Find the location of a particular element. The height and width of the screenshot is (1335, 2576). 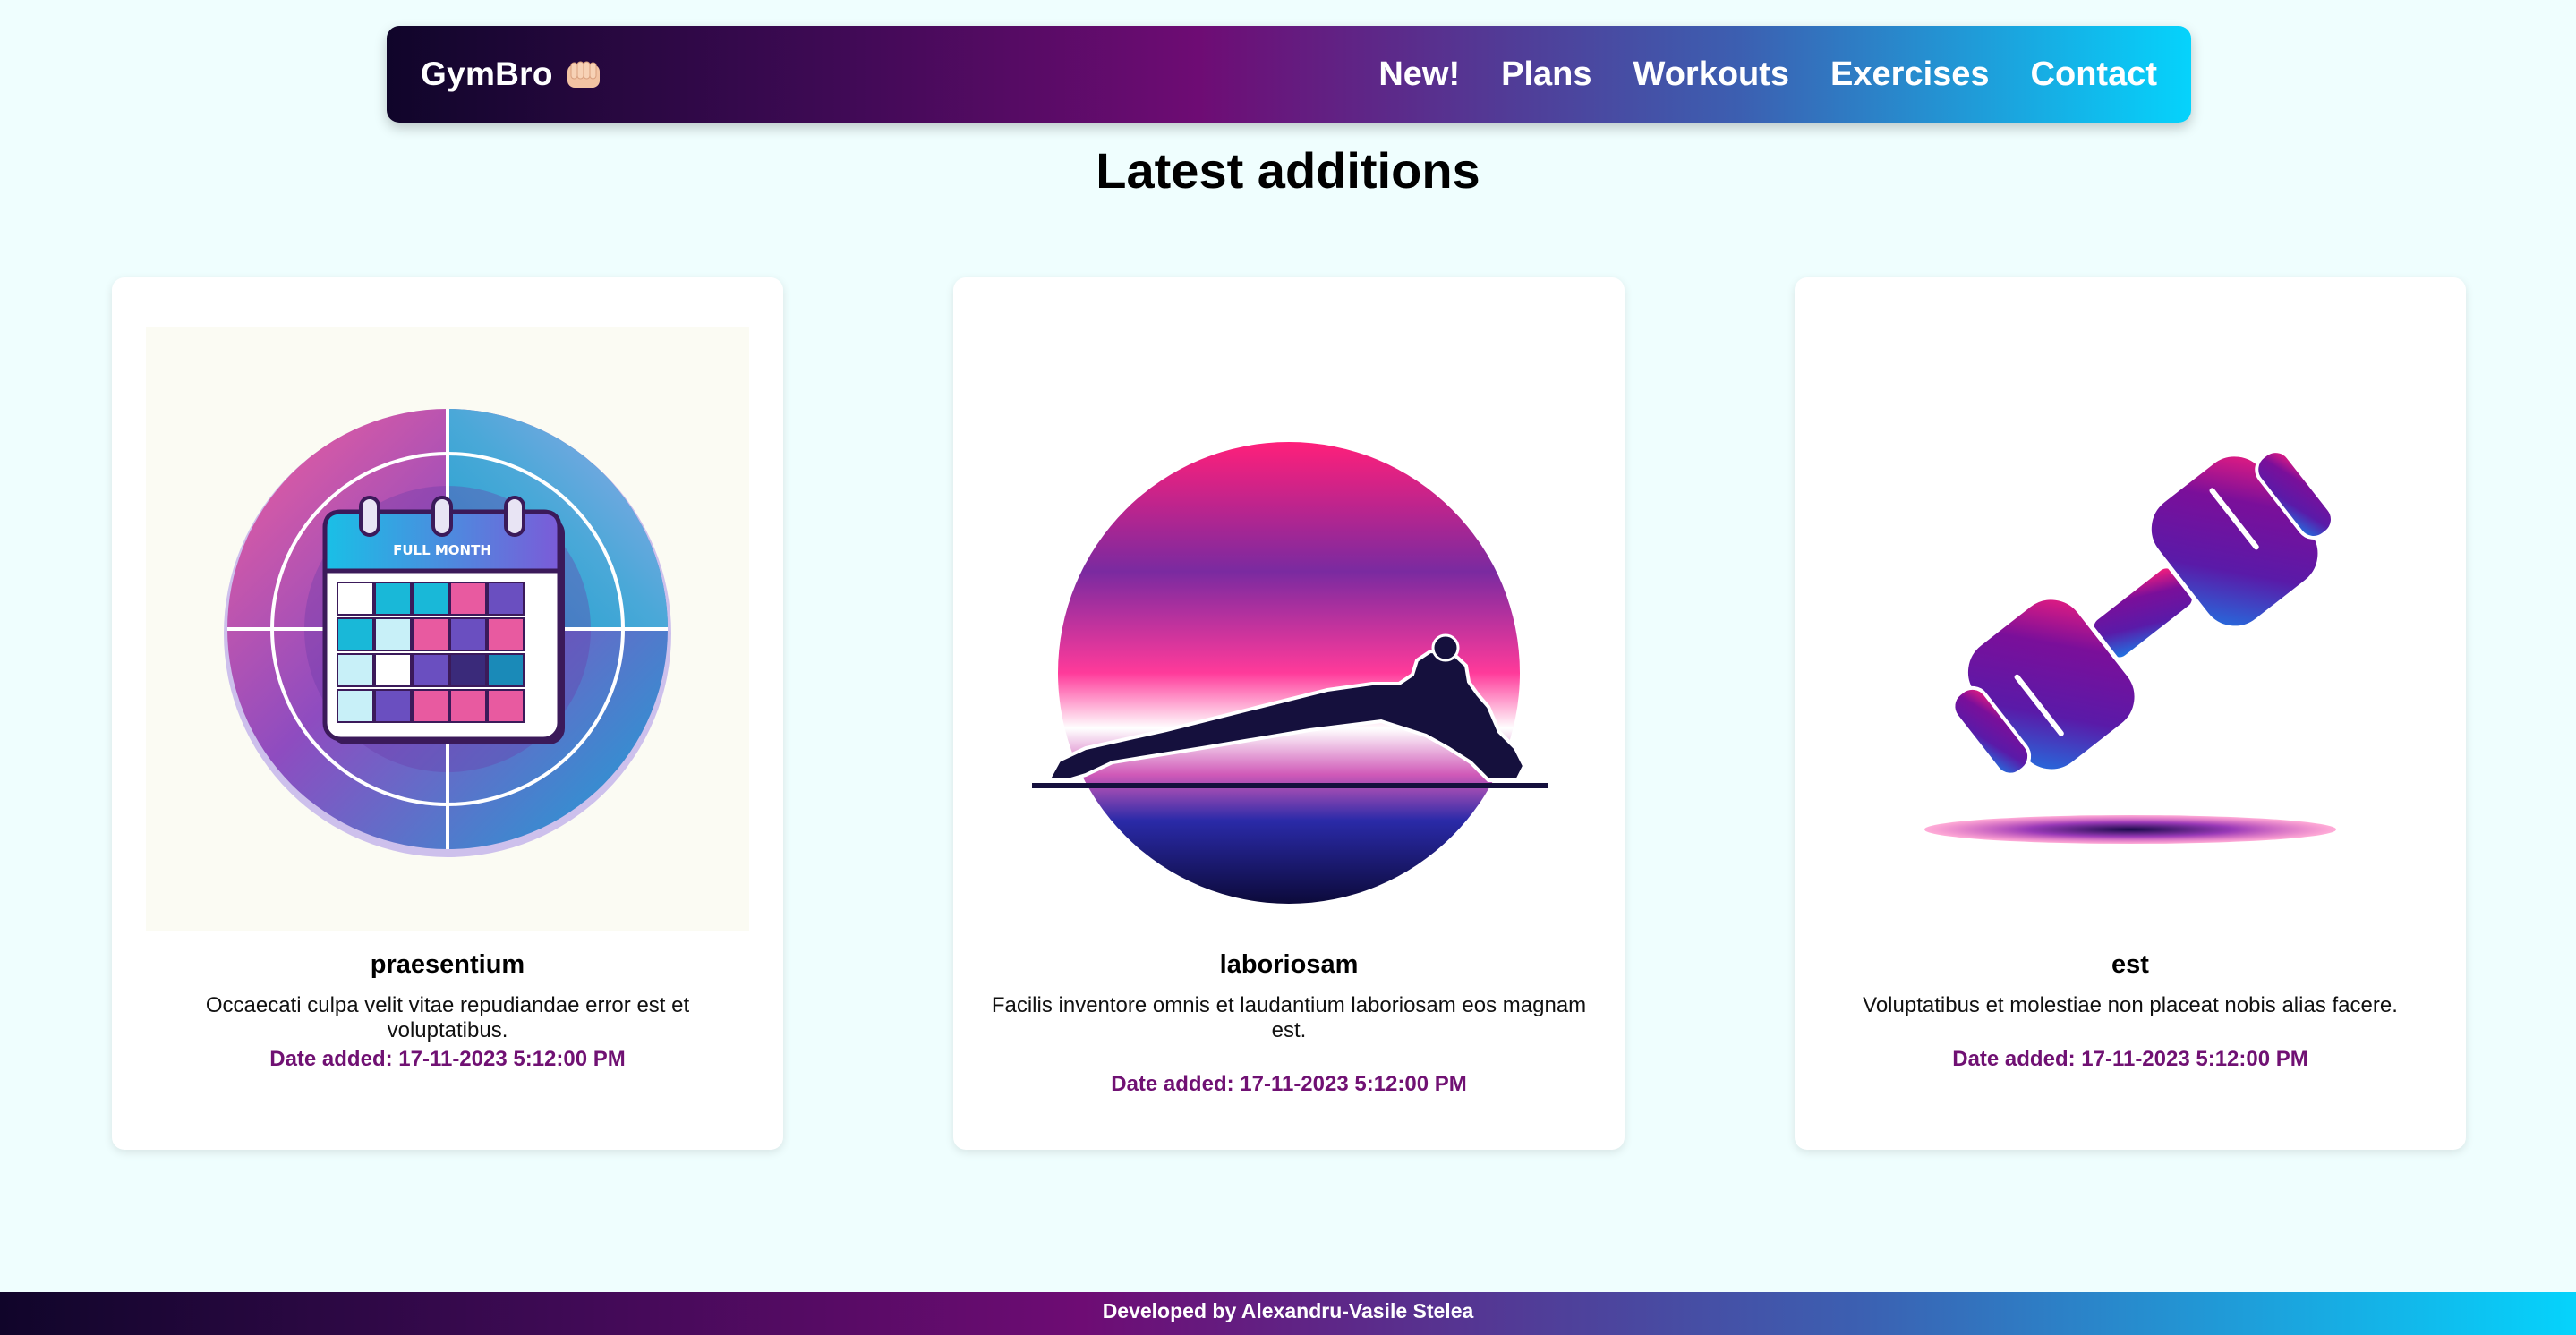

brand-logo: GymBro is located at coordinates (511, 74).